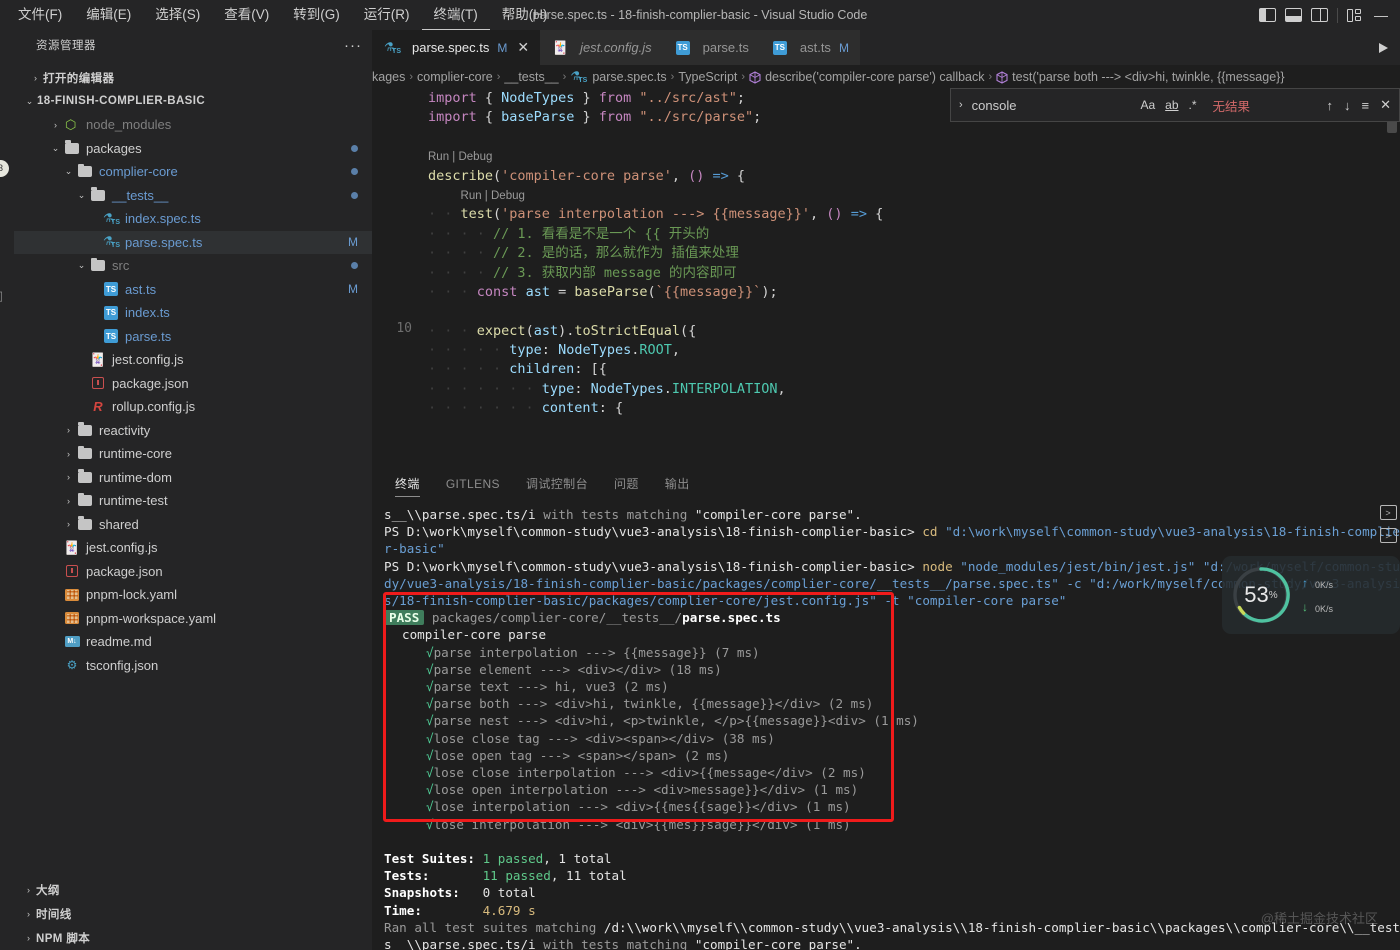 The width and height of the screenshot is (1400, 950). What do you see at coordinates (193, 666) in the screenshot?
I see `tree-item-tsconfig-json: ·⚙ tsconfig.json` at bounding box center [193, 666].